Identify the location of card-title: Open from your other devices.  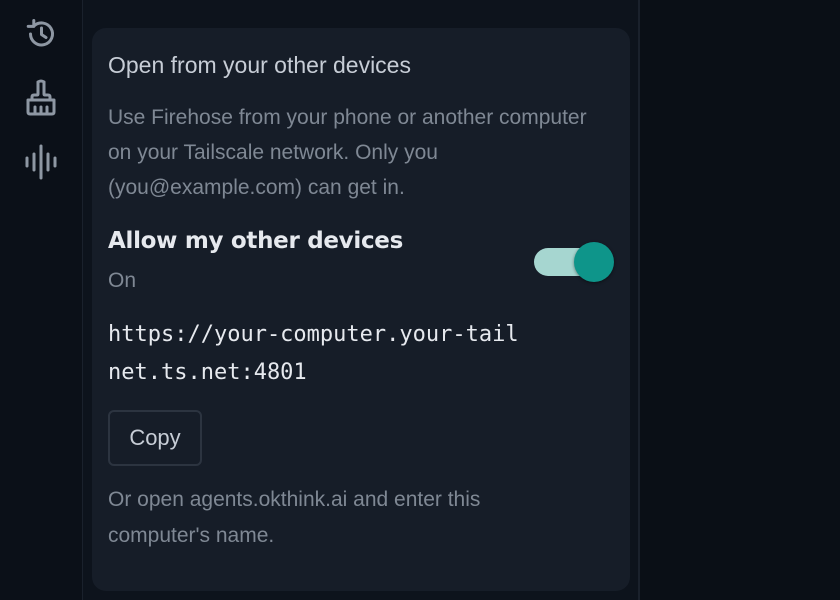
(259, 65).